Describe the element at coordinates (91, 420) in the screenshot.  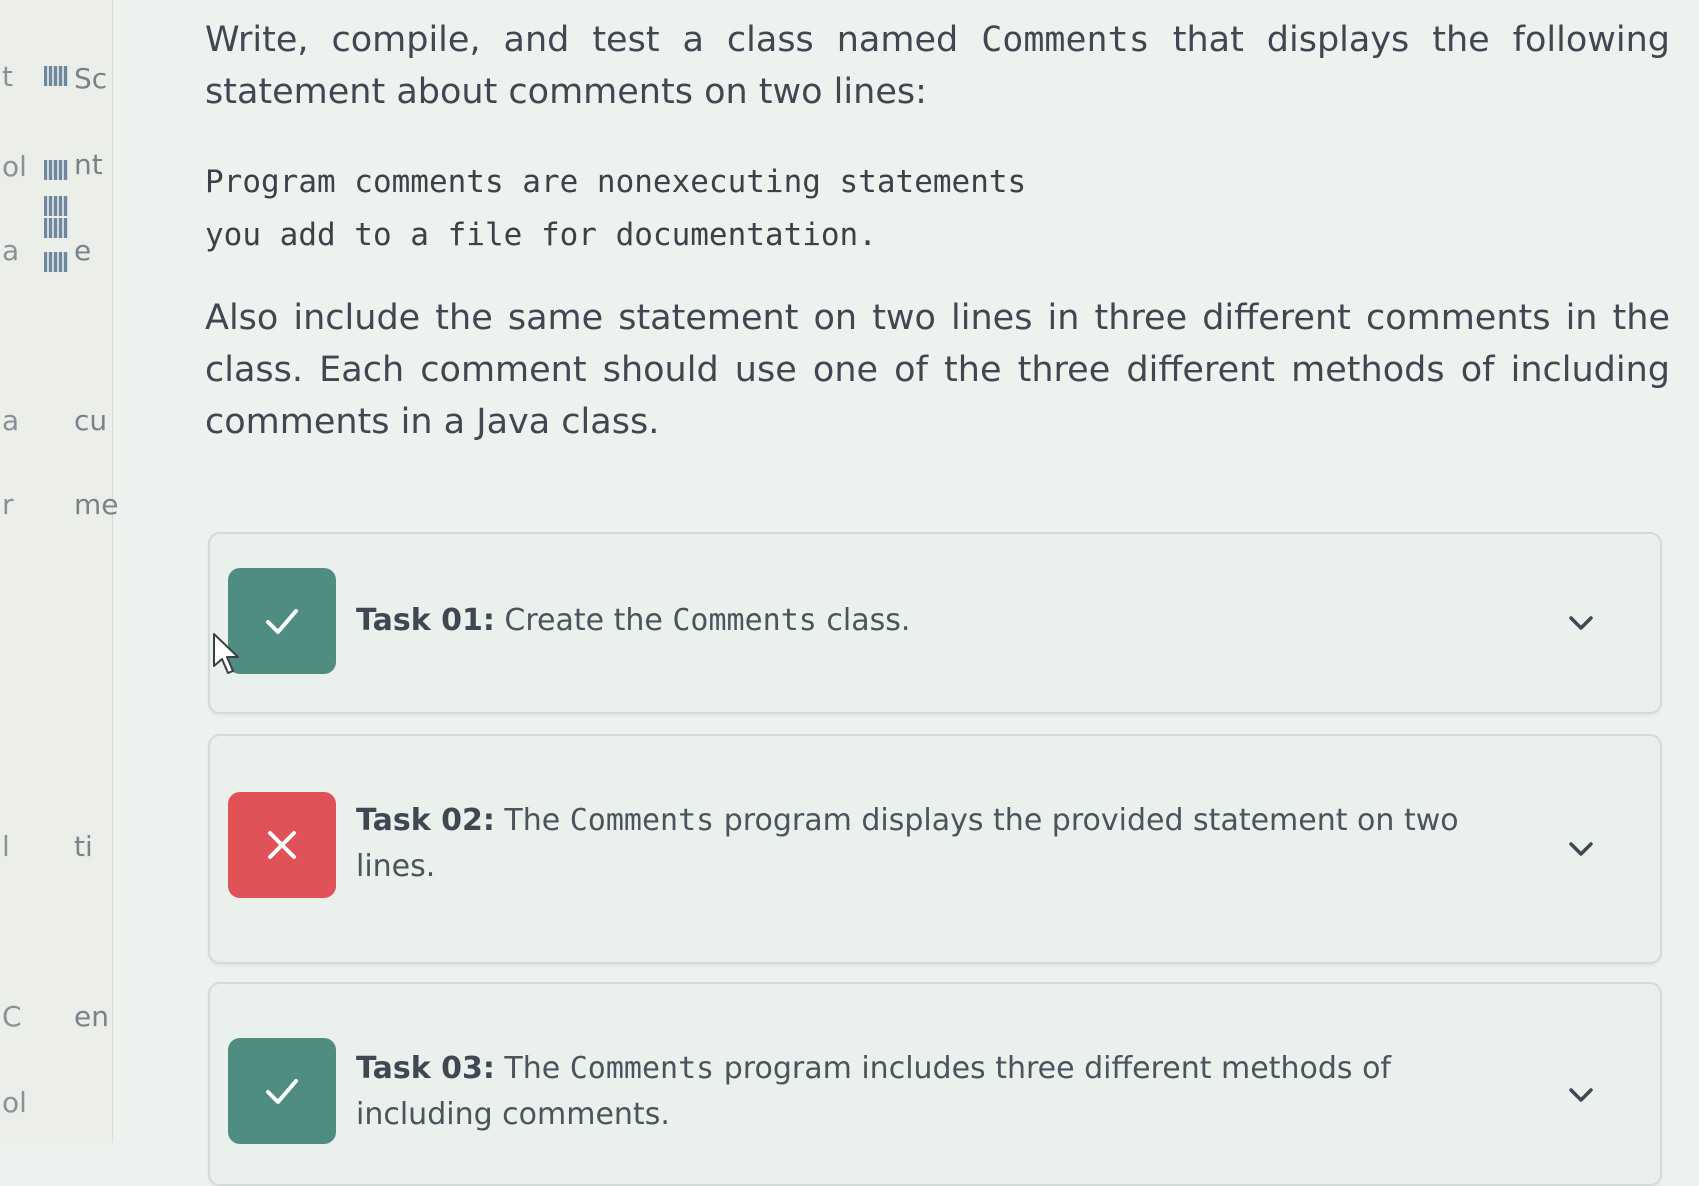
I see `gutter-fragment: cu` at that location.